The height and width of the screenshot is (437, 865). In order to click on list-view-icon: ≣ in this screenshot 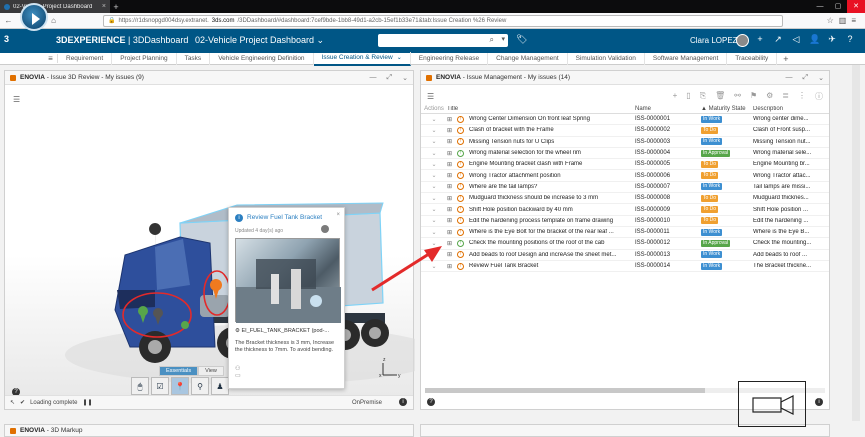, I will do `click(785, 96)`.